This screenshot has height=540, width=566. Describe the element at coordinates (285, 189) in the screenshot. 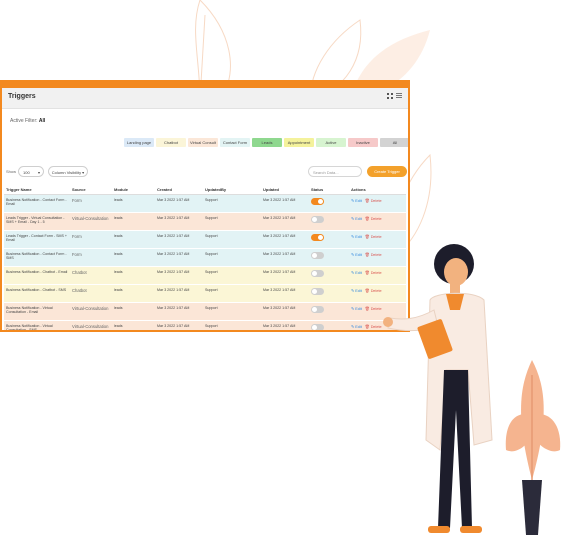

I see `column-header: Updated` at that location.